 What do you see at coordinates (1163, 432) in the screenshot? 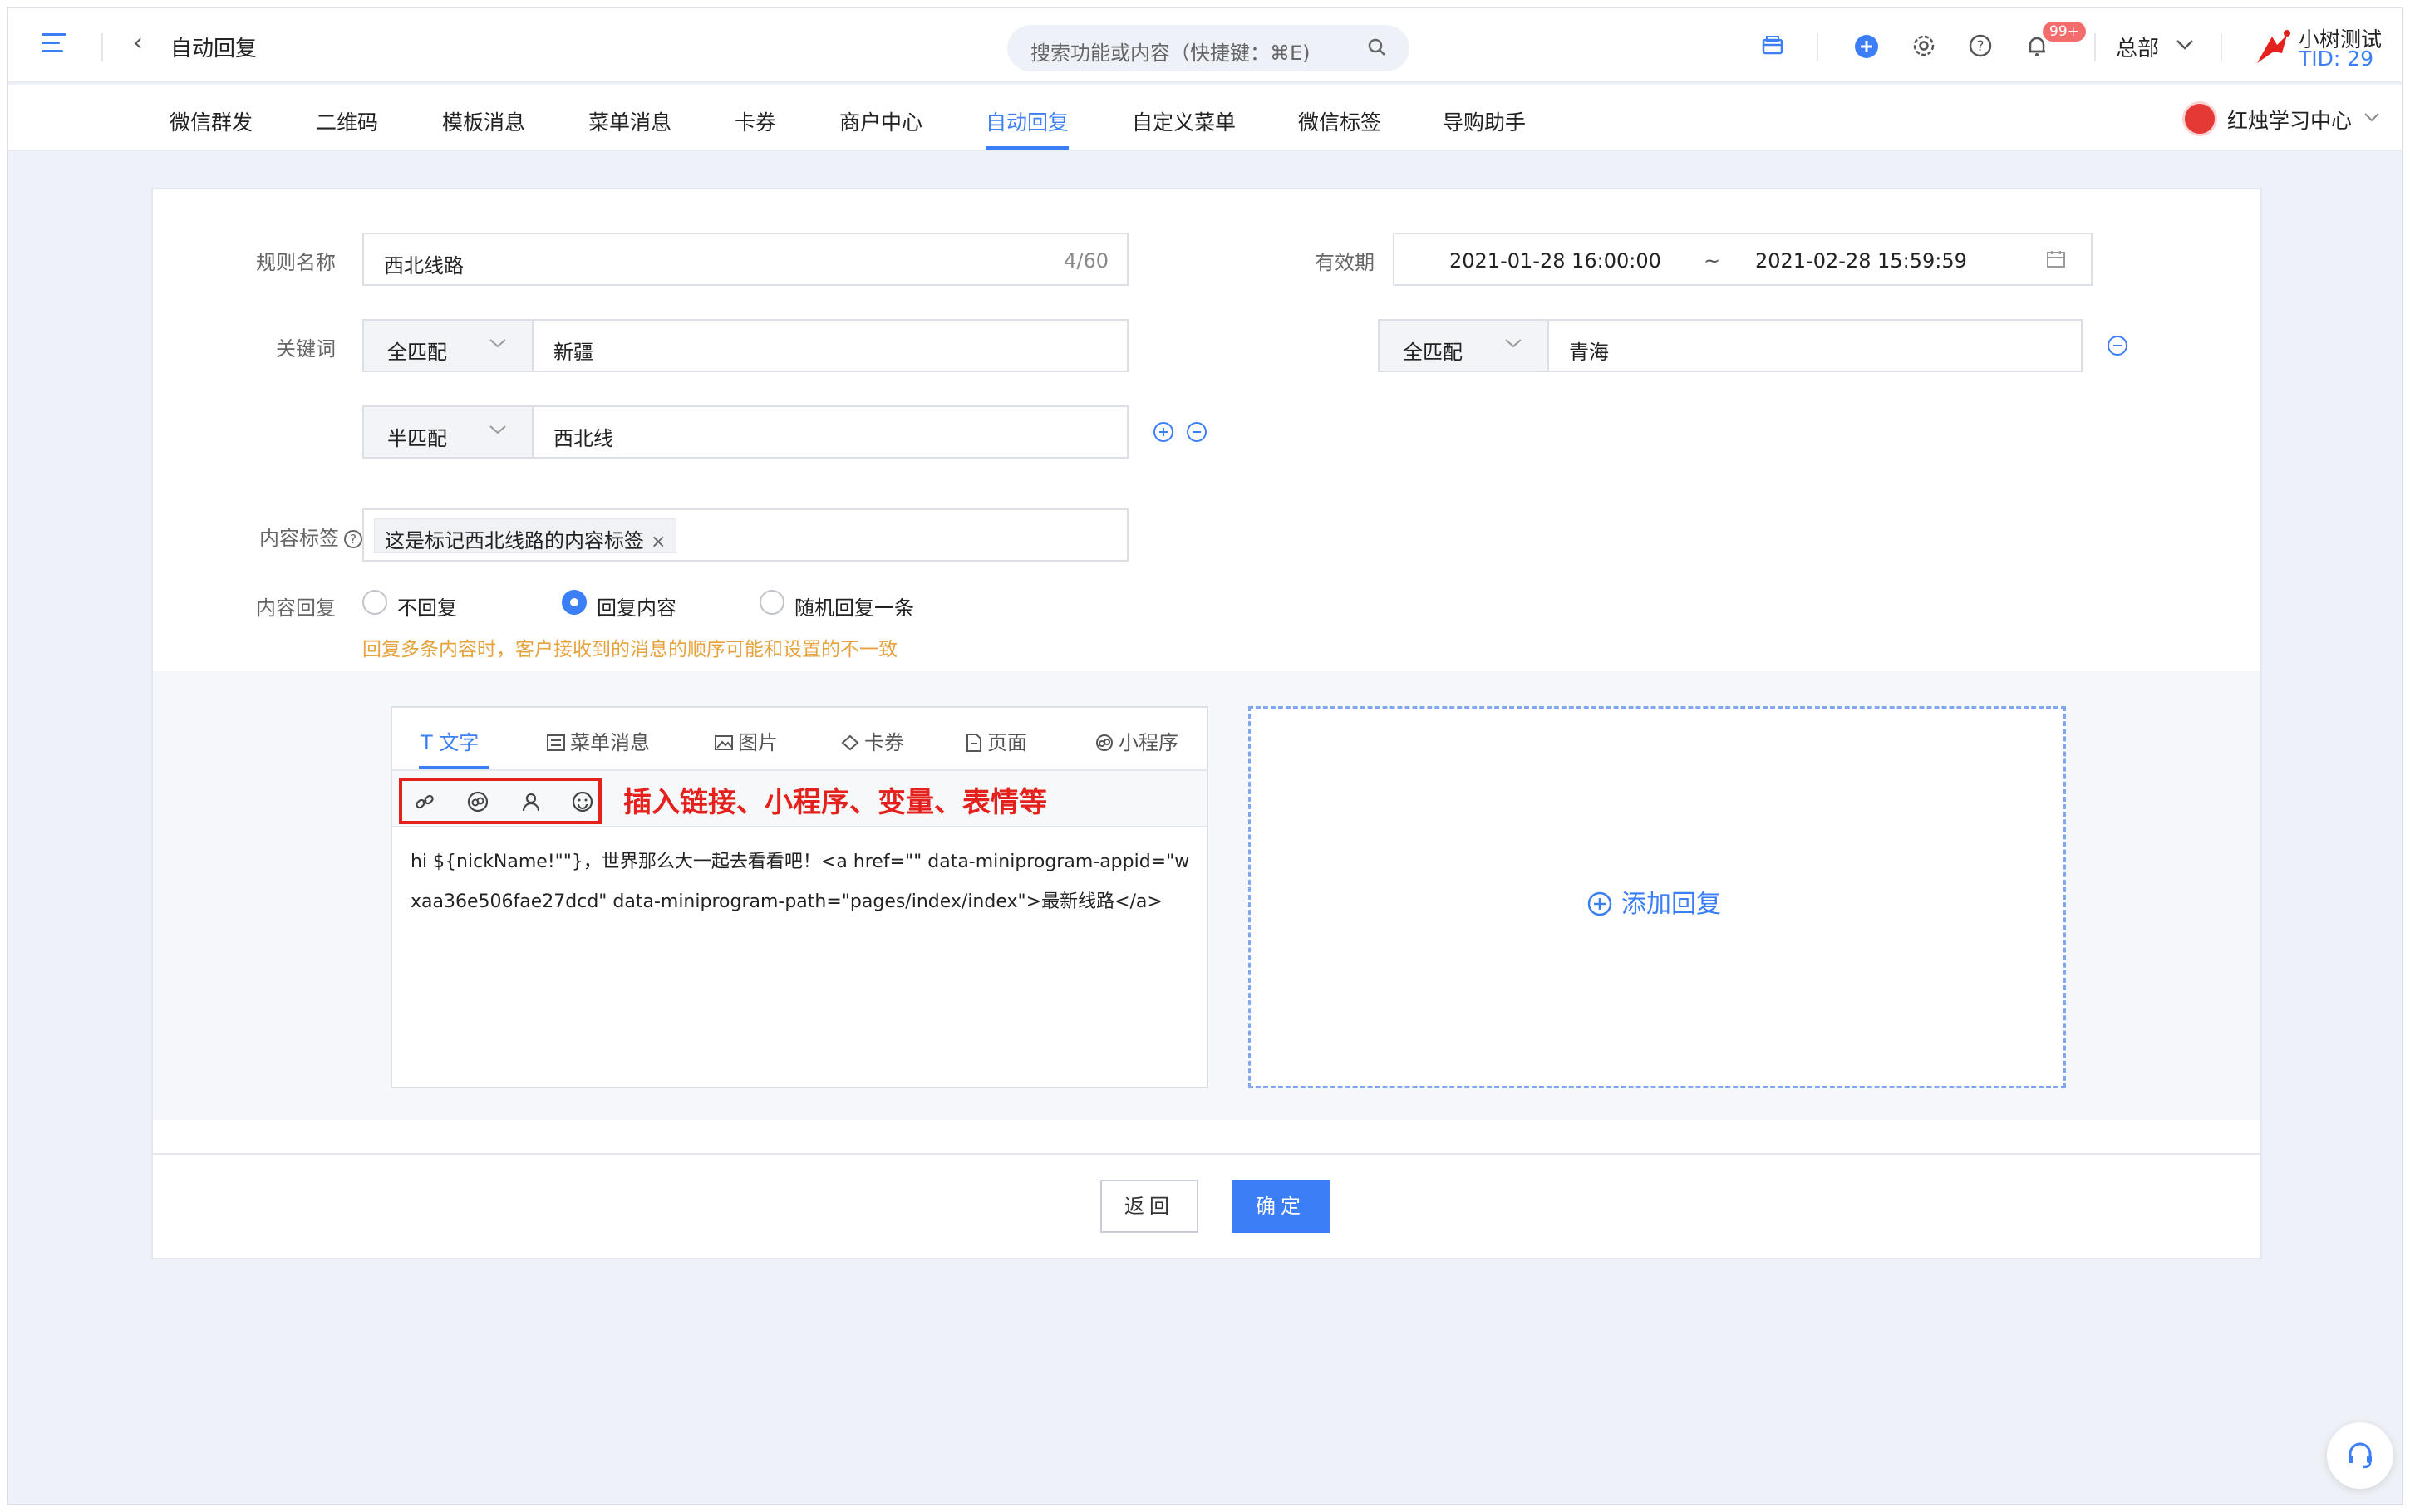
I see `add-keyword-icon` at bounding box center [1163, 432].